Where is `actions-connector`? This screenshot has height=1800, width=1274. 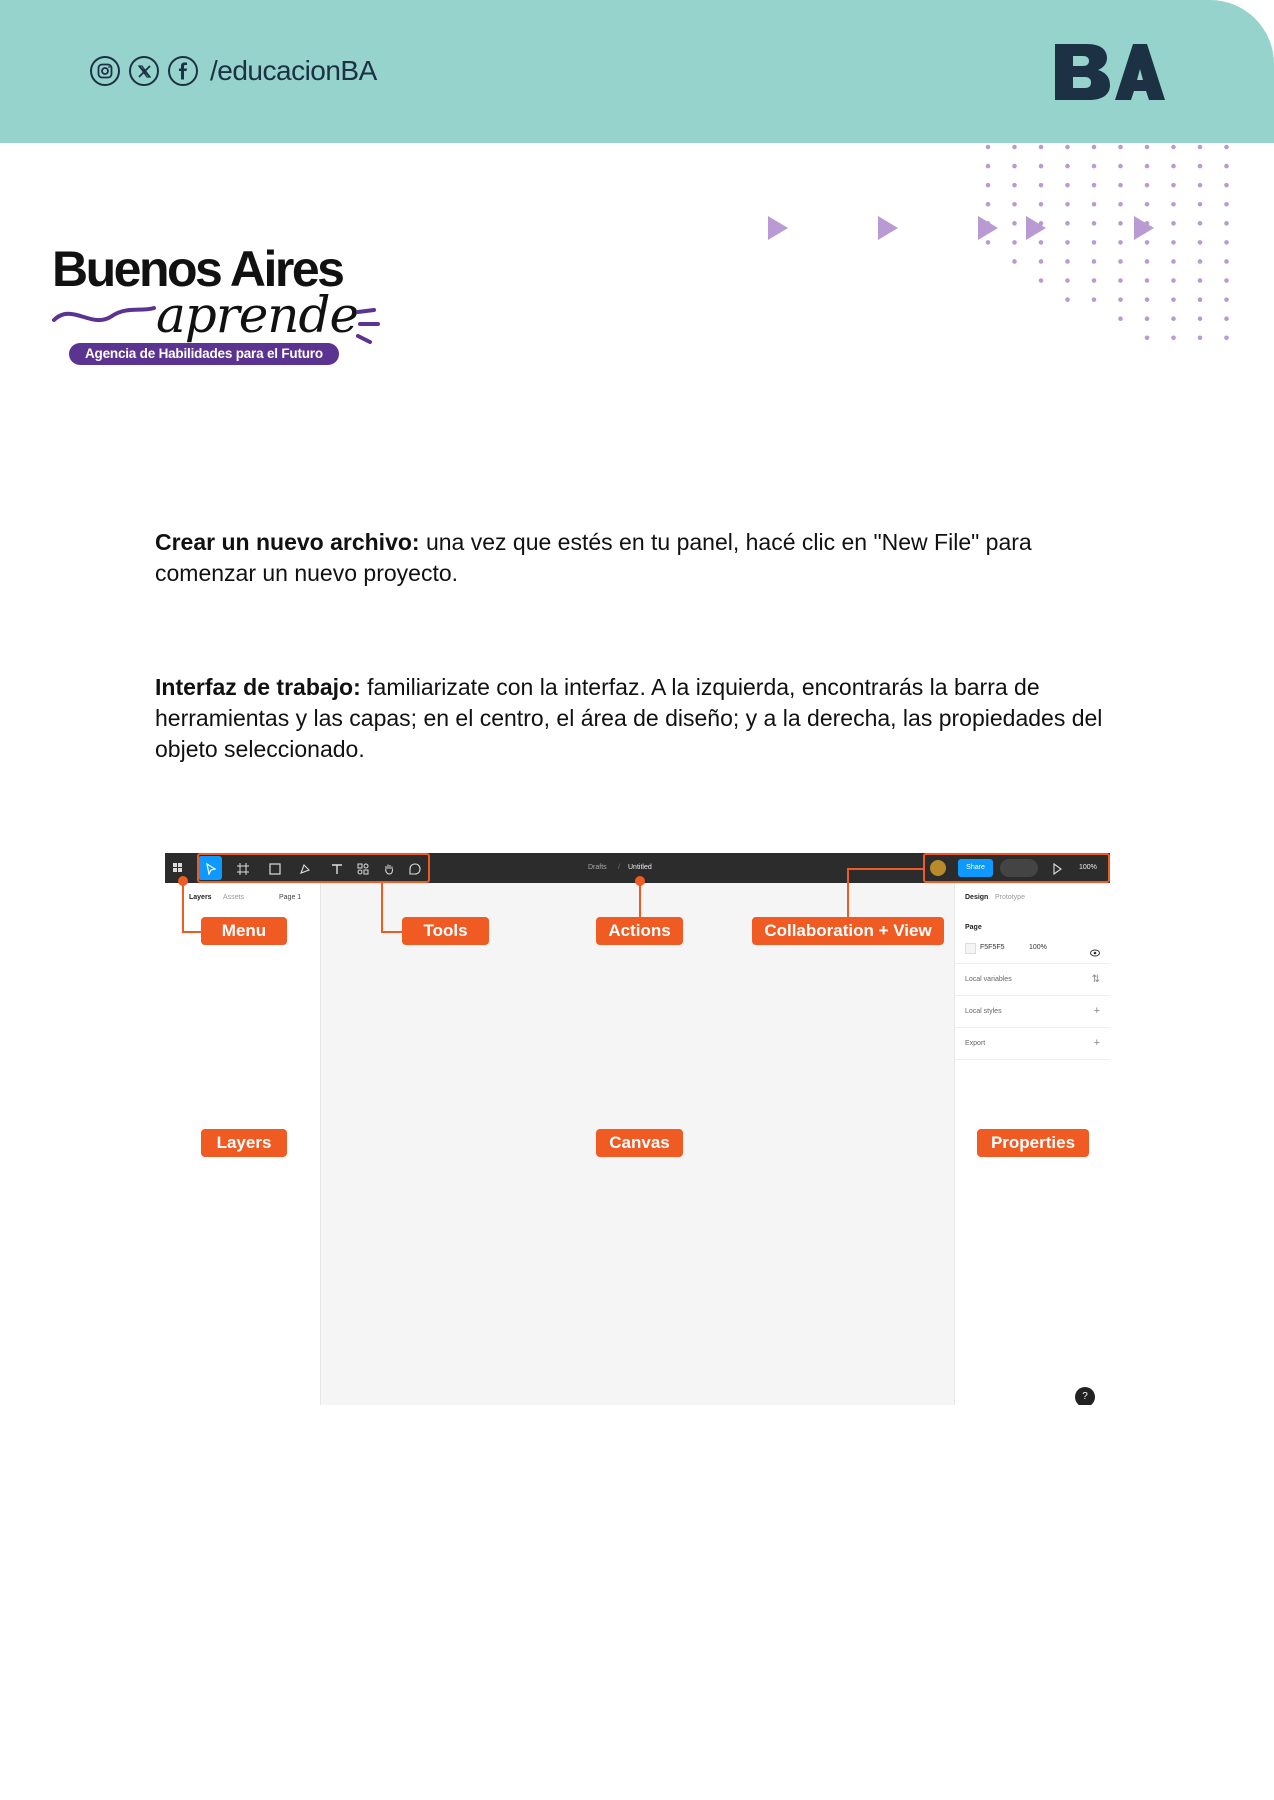
actions-connector is located at coordinates (640, 899).